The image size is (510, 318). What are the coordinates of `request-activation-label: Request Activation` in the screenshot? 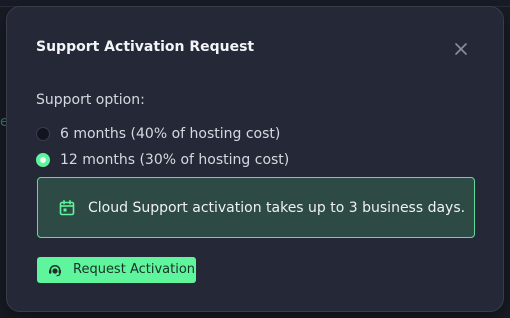 It's located at (134, 269).